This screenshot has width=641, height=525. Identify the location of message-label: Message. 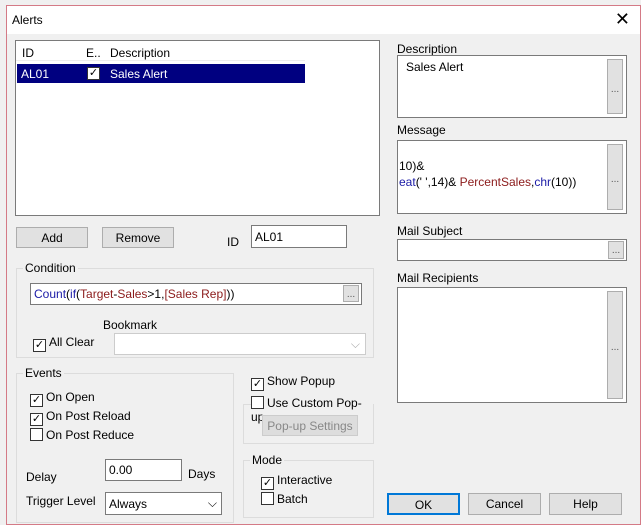
(421, 130).